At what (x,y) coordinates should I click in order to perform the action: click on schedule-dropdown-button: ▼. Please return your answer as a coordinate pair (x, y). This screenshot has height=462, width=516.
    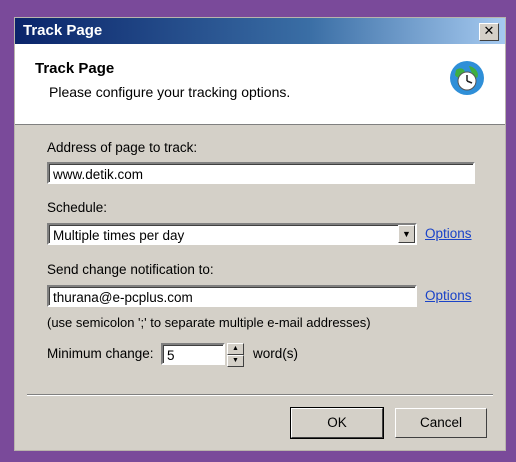
    Looking at the image, I should click on (406, 234).